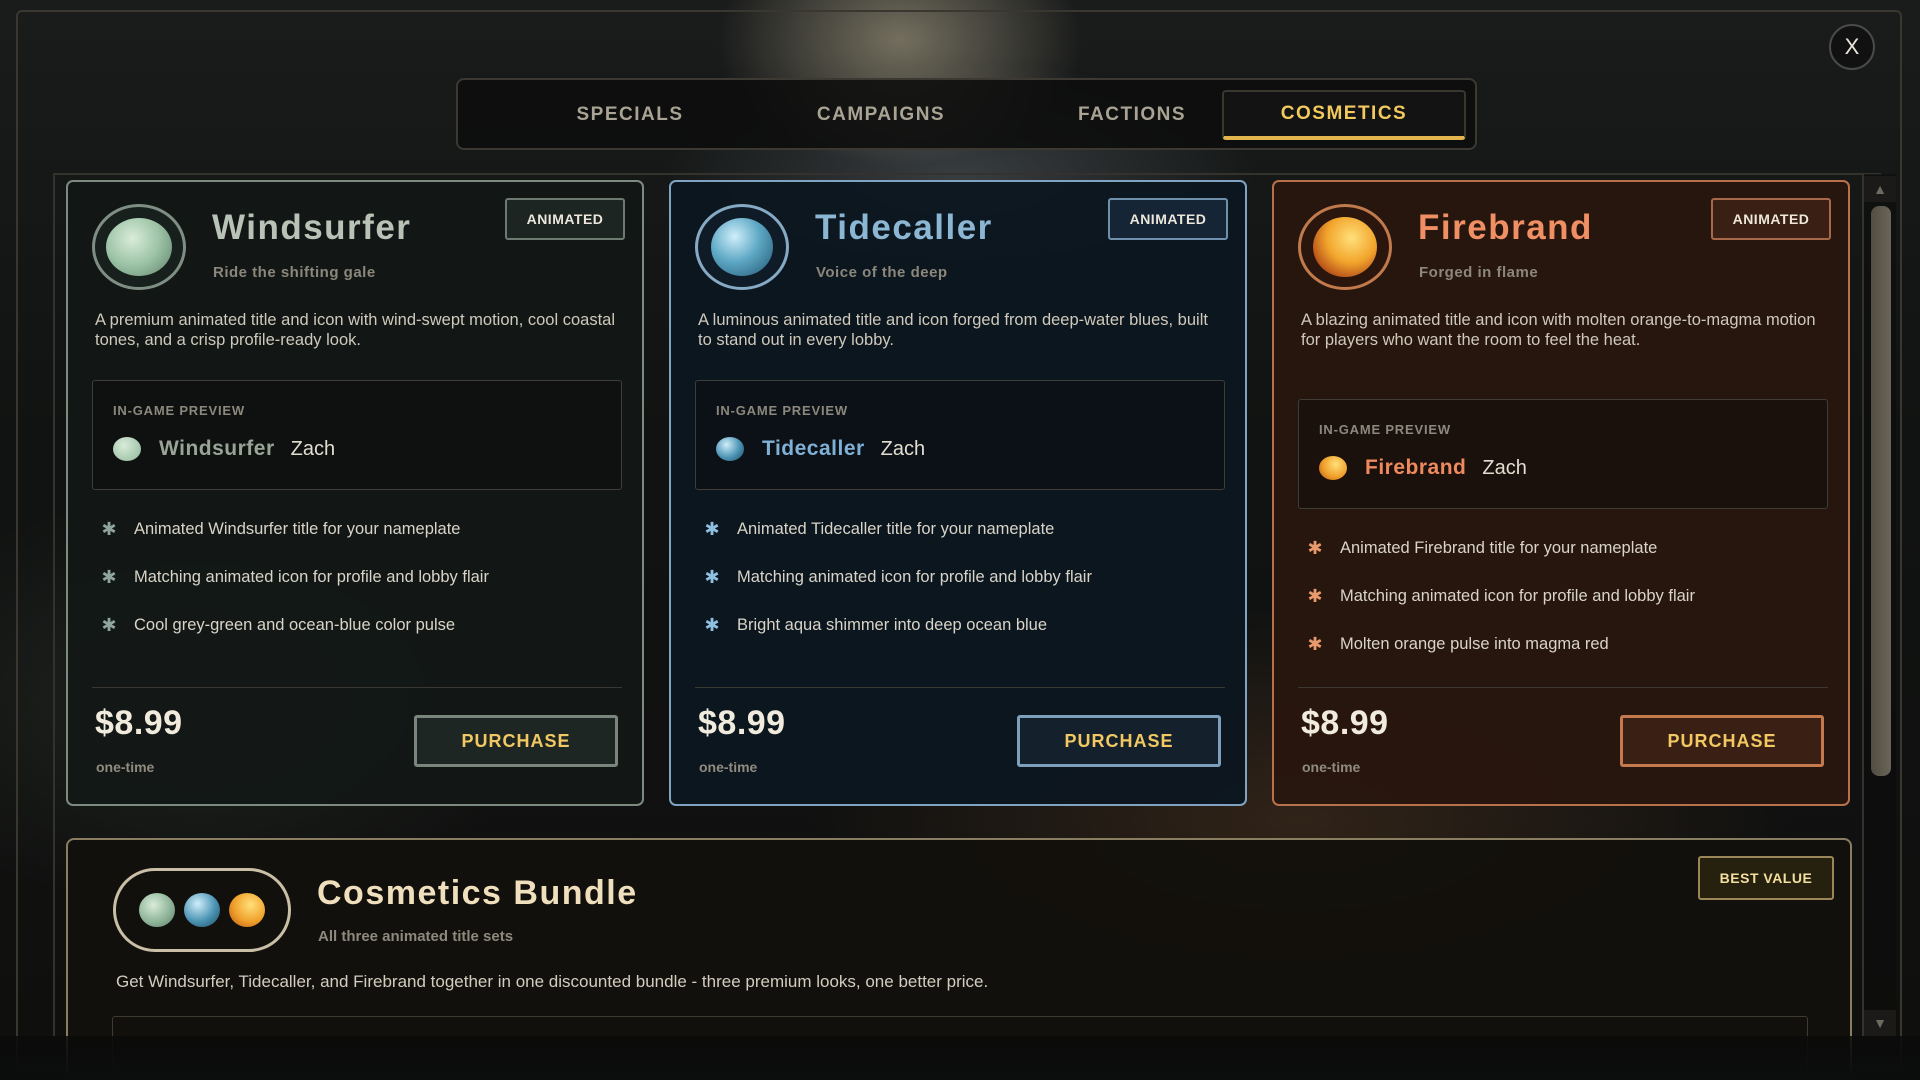 The height and width of the screenshot is (1080, 1920). I want to click on in-game-preview: IN-GAME PREVIEW Tidecaller Zach, so click(960, 435).